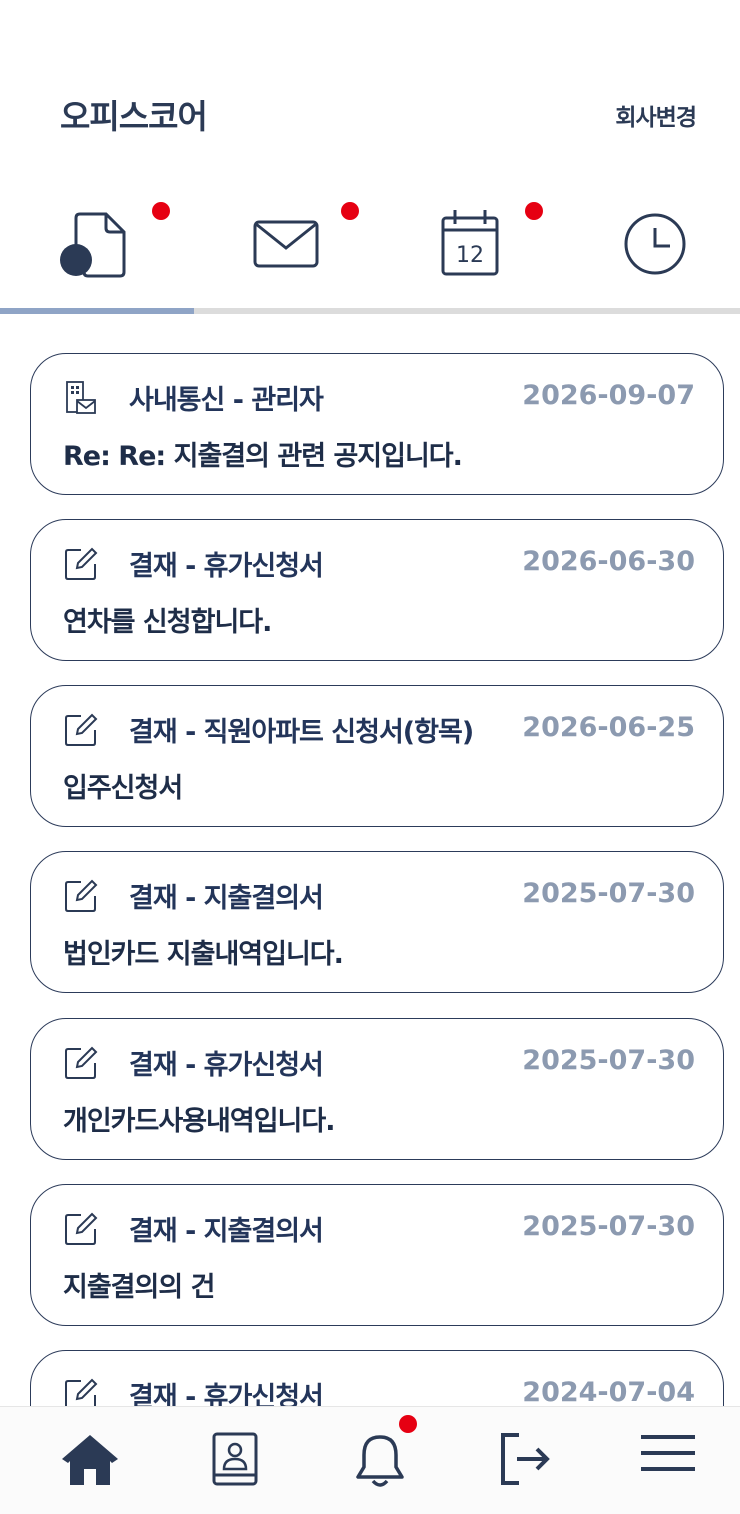  What do you see at coordinates (654, 244) in the screenshot?
I see `clock-icon` at bounding box center [654, 244].